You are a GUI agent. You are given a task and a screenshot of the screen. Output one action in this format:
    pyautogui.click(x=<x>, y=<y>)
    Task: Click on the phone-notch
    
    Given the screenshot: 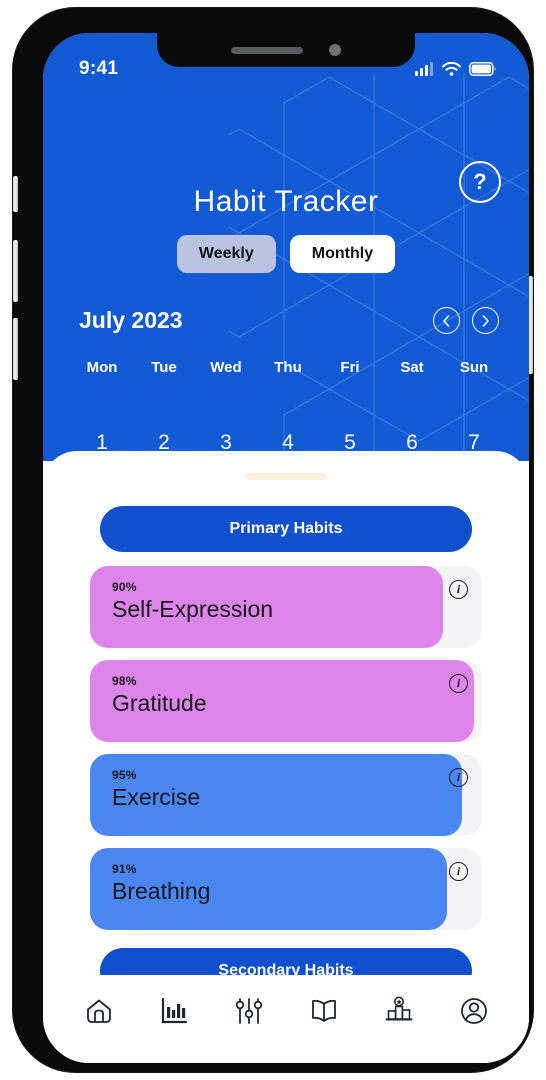 What is the action you would take?
    pyautogui.click(x=286, y=50)
    